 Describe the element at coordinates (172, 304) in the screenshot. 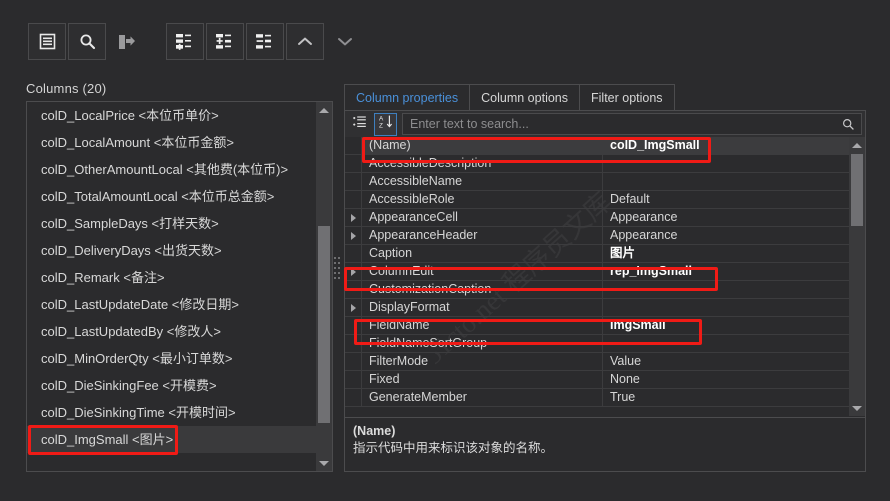

I see `column-list-item: colD_LastUpdateDate <修改日期>` at that location.